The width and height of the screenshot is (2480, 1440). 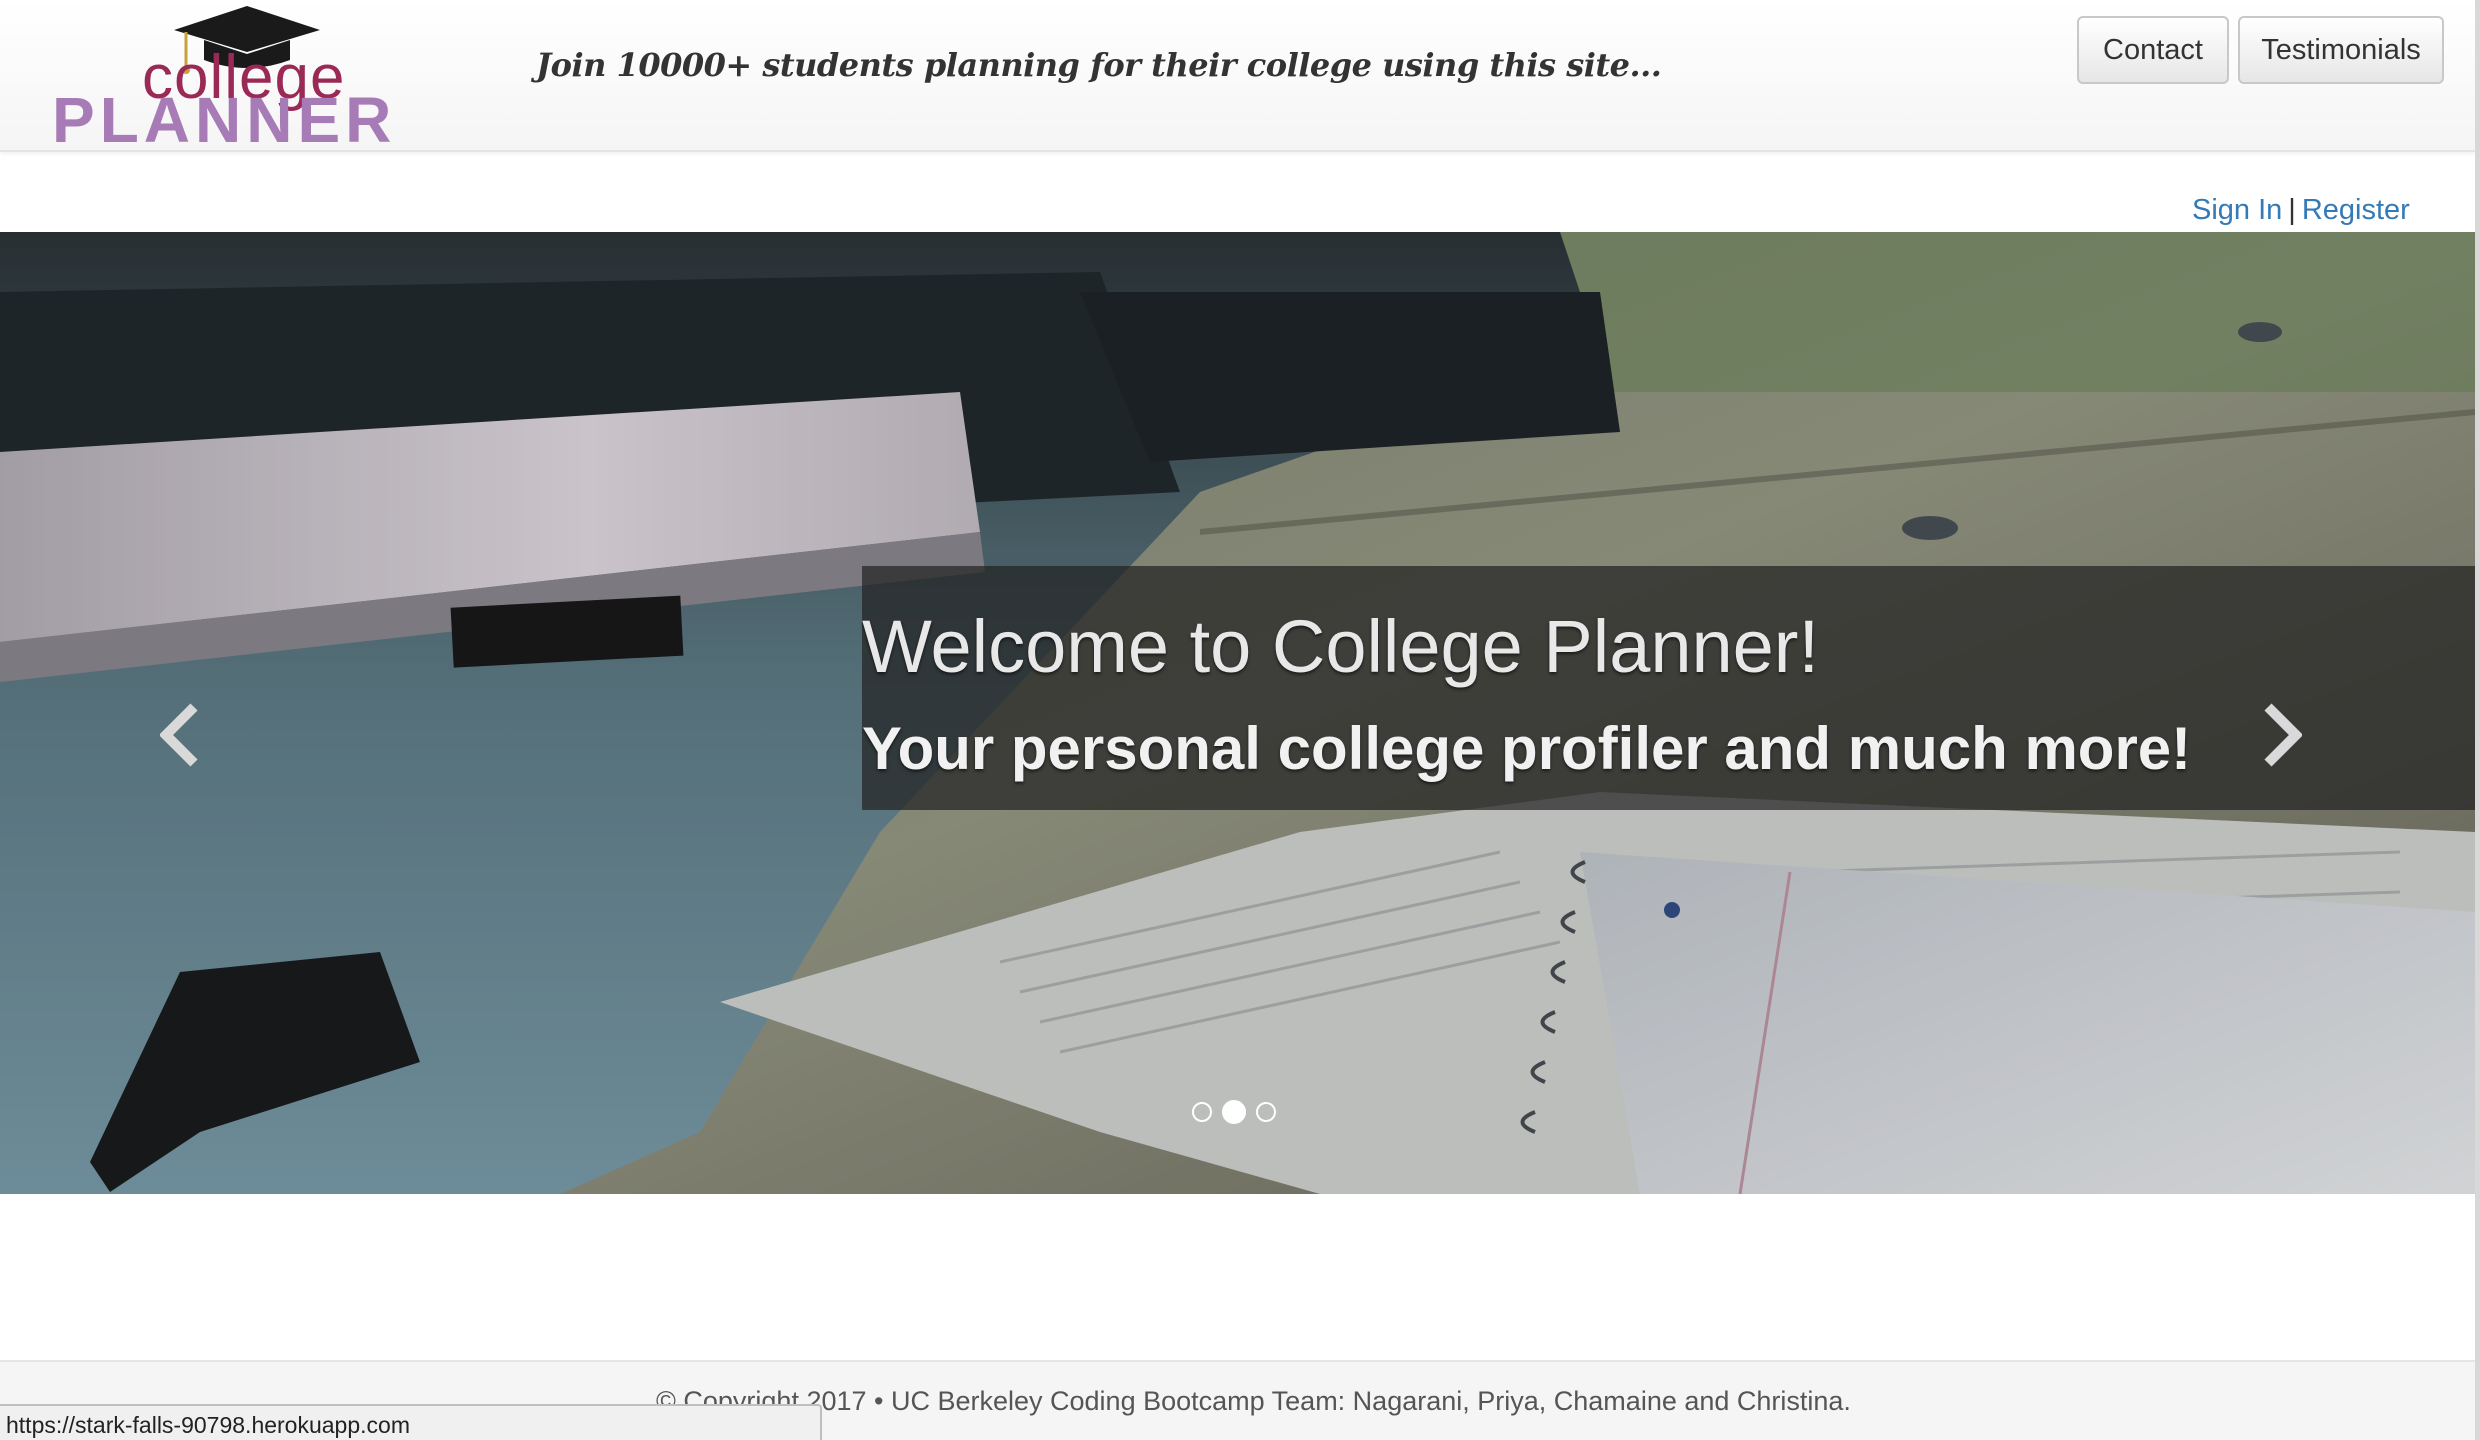 I want to click on register-link: Register, so click(x=2356, y=210).